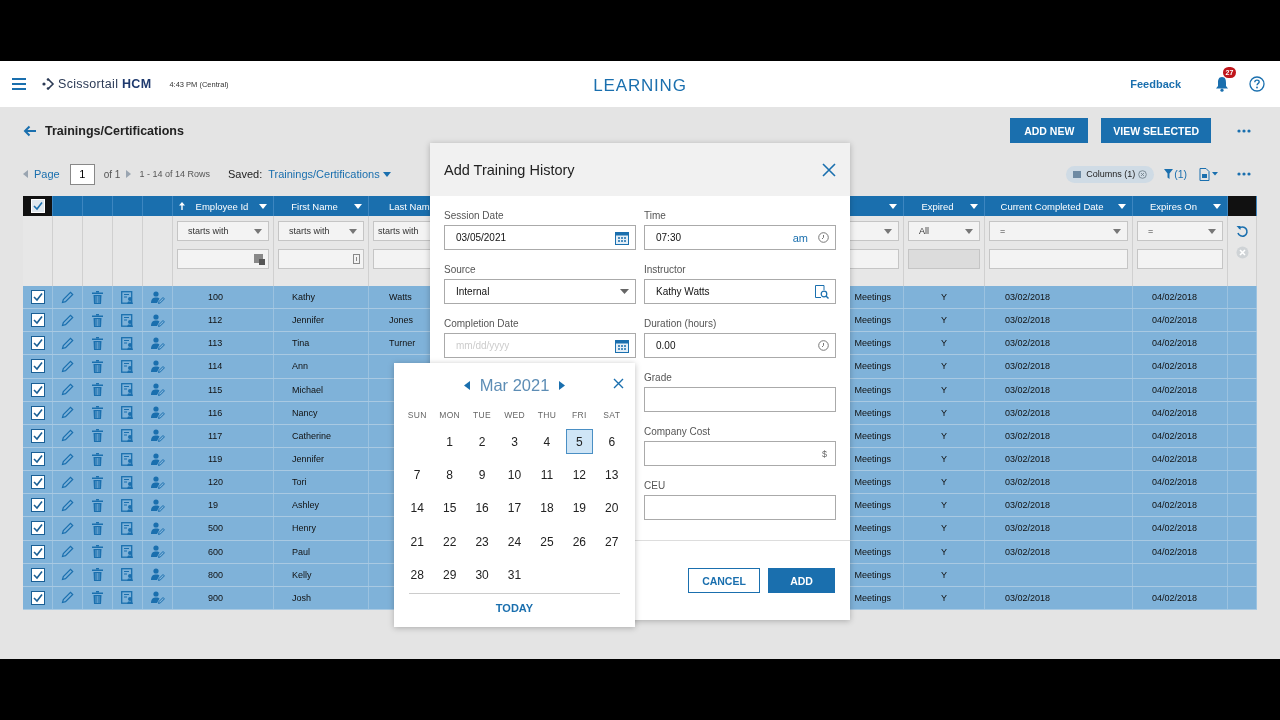 Image resolution: width=1280 pixels, height=720 pixels. I want to click on table-cell: Josh, so click(301, 597).